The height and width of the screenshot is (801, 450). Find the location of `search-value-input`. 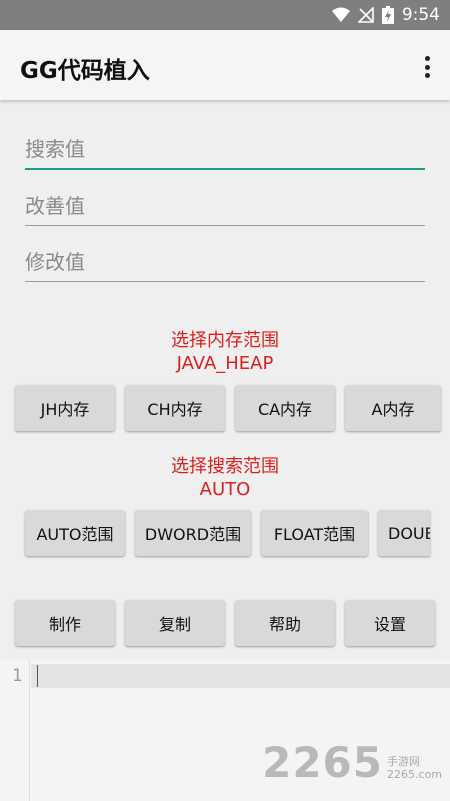

search-value-input is located at coordinates (225, 150).